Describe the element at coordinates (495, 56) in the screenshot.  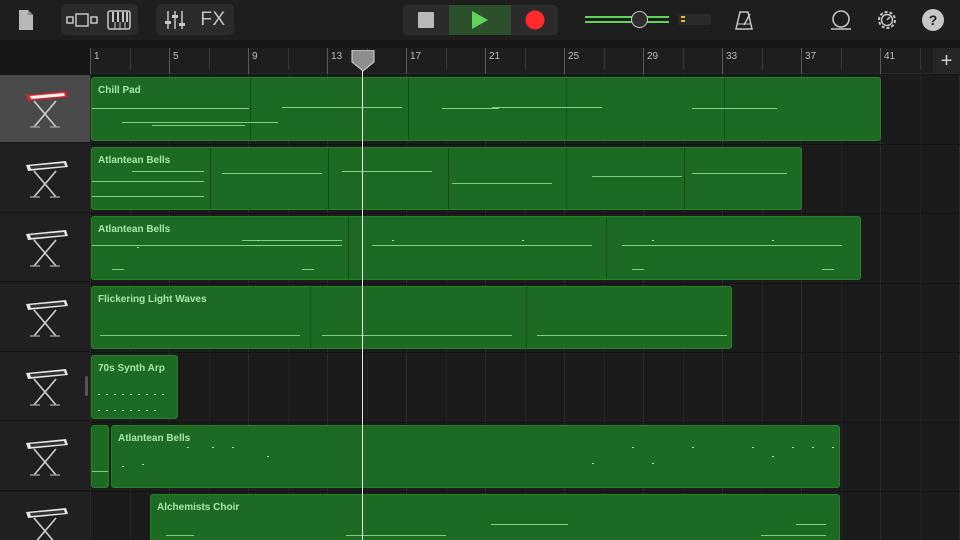
I see `bar-number: 21` at that location.